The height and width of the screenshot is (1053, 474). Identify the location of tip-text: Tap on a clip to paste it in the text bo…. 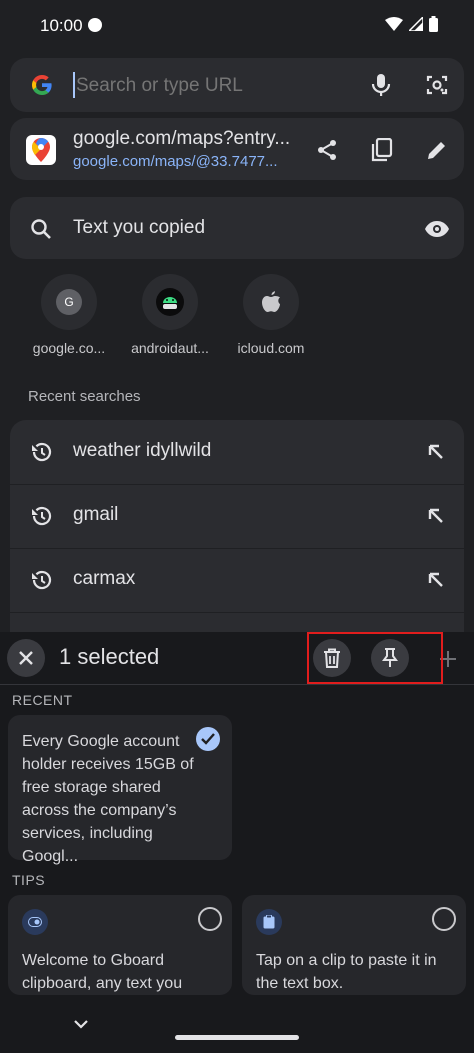
(346, 972).